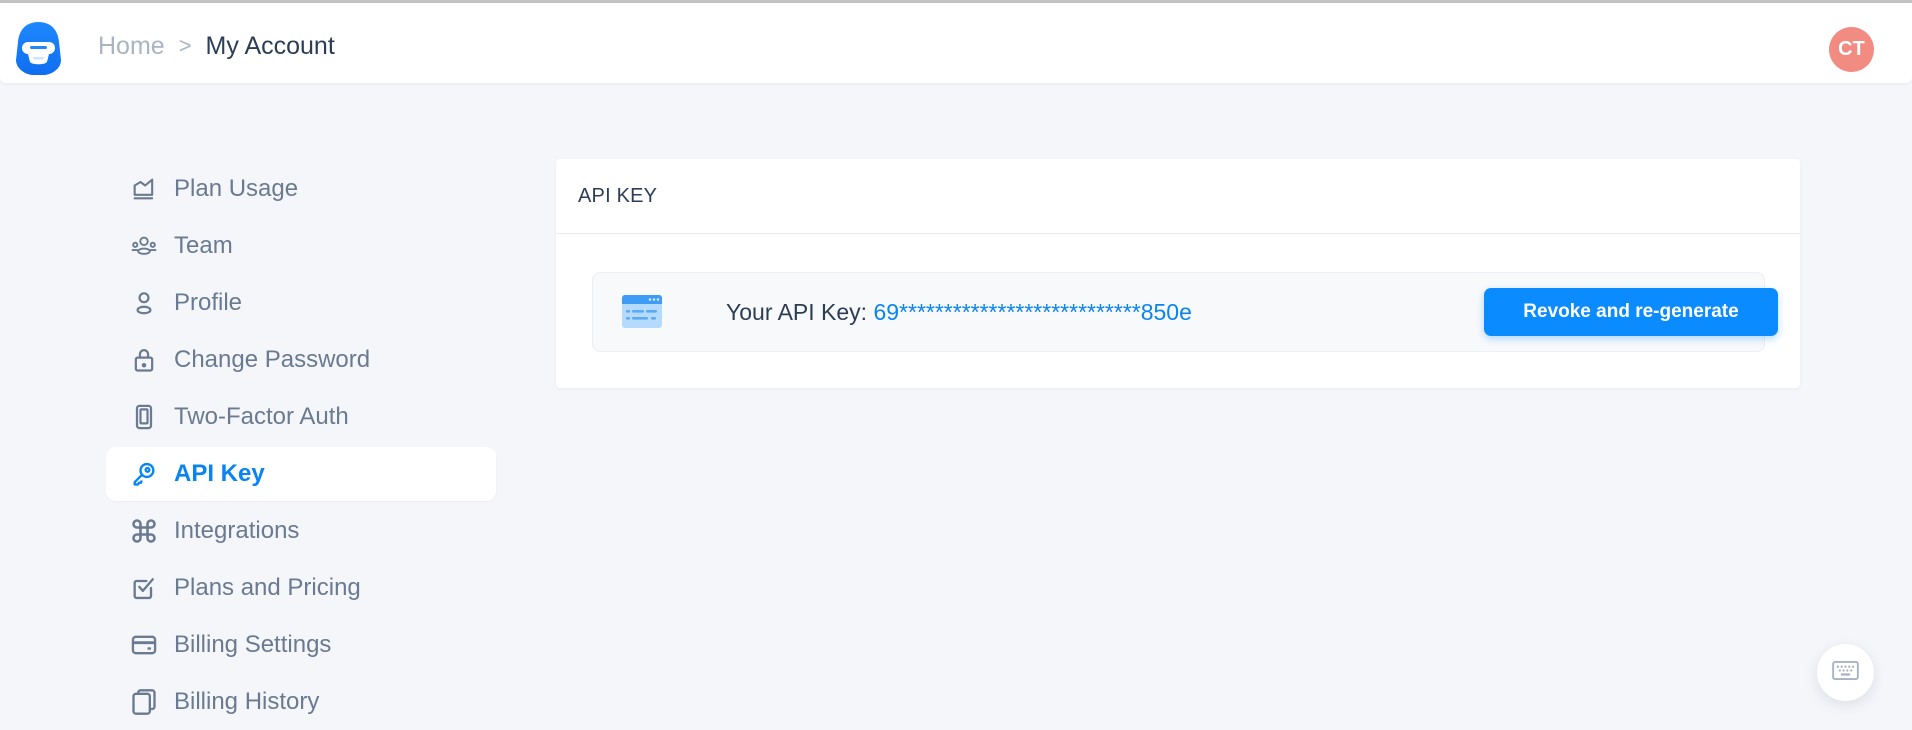  I want to click on sidebar-item-label: Team, so click(203, 245).